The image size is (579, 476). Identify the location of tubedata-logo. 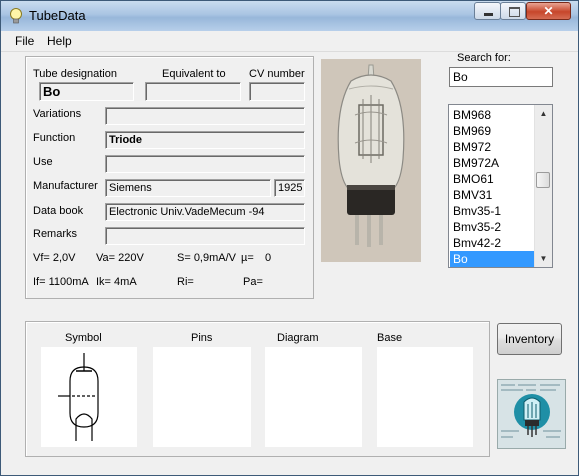
(531, 414).